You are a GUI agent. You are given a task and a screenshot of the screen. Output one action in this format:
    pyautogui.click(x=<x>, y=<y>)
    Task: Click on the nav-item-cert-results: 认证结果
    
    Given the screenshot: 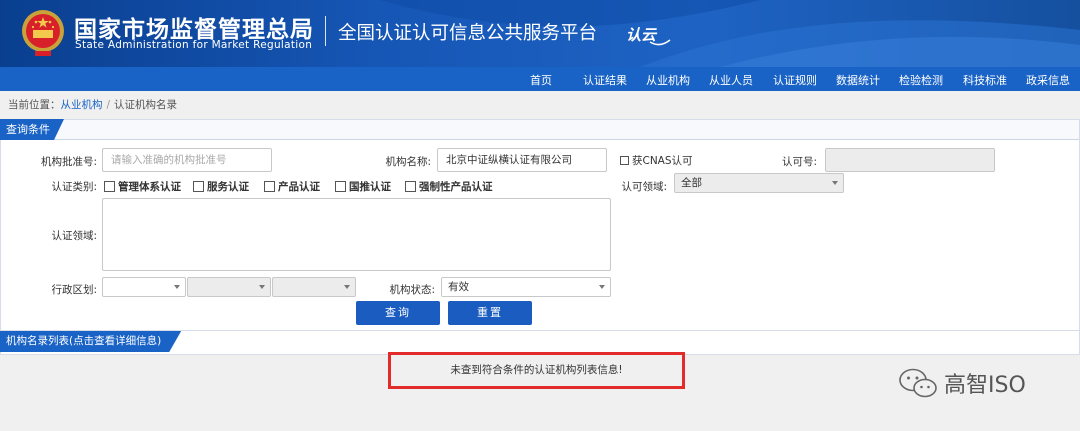 What is the action you would take?
    pyautogui.click(x=605, y=80)
    